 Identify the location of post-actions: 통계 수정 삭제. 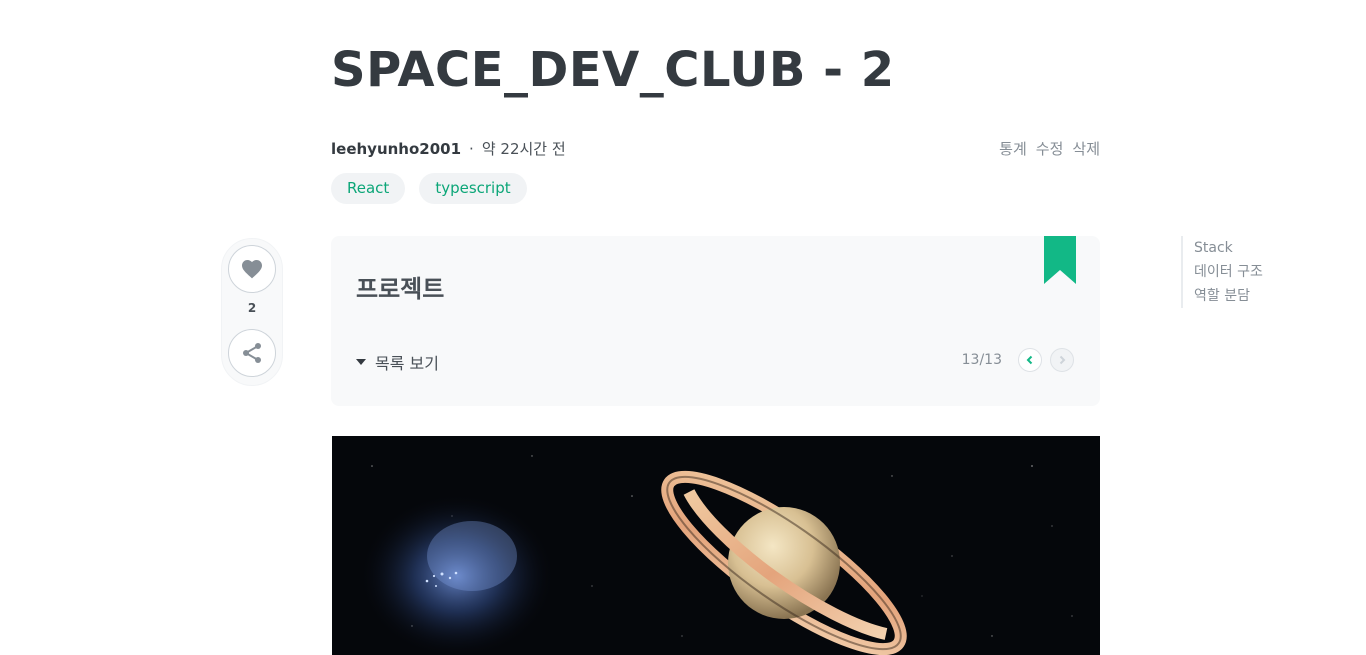
(1049, 148).